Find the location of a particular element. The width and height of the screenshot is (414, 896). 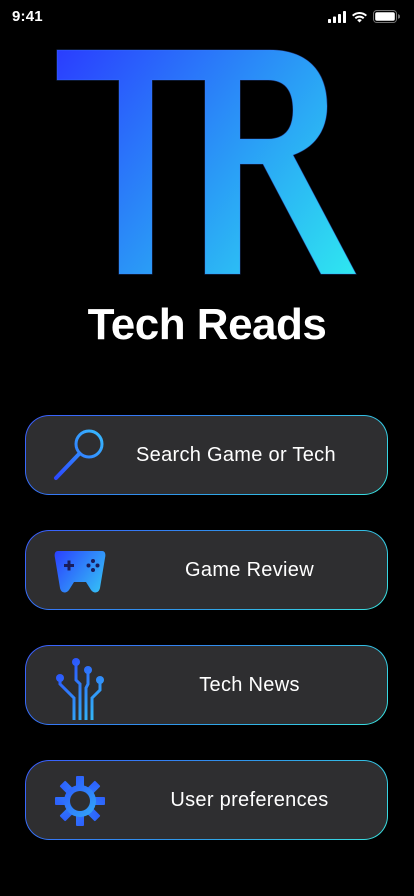

gamepad-icon is located at coordinates (80, 572).